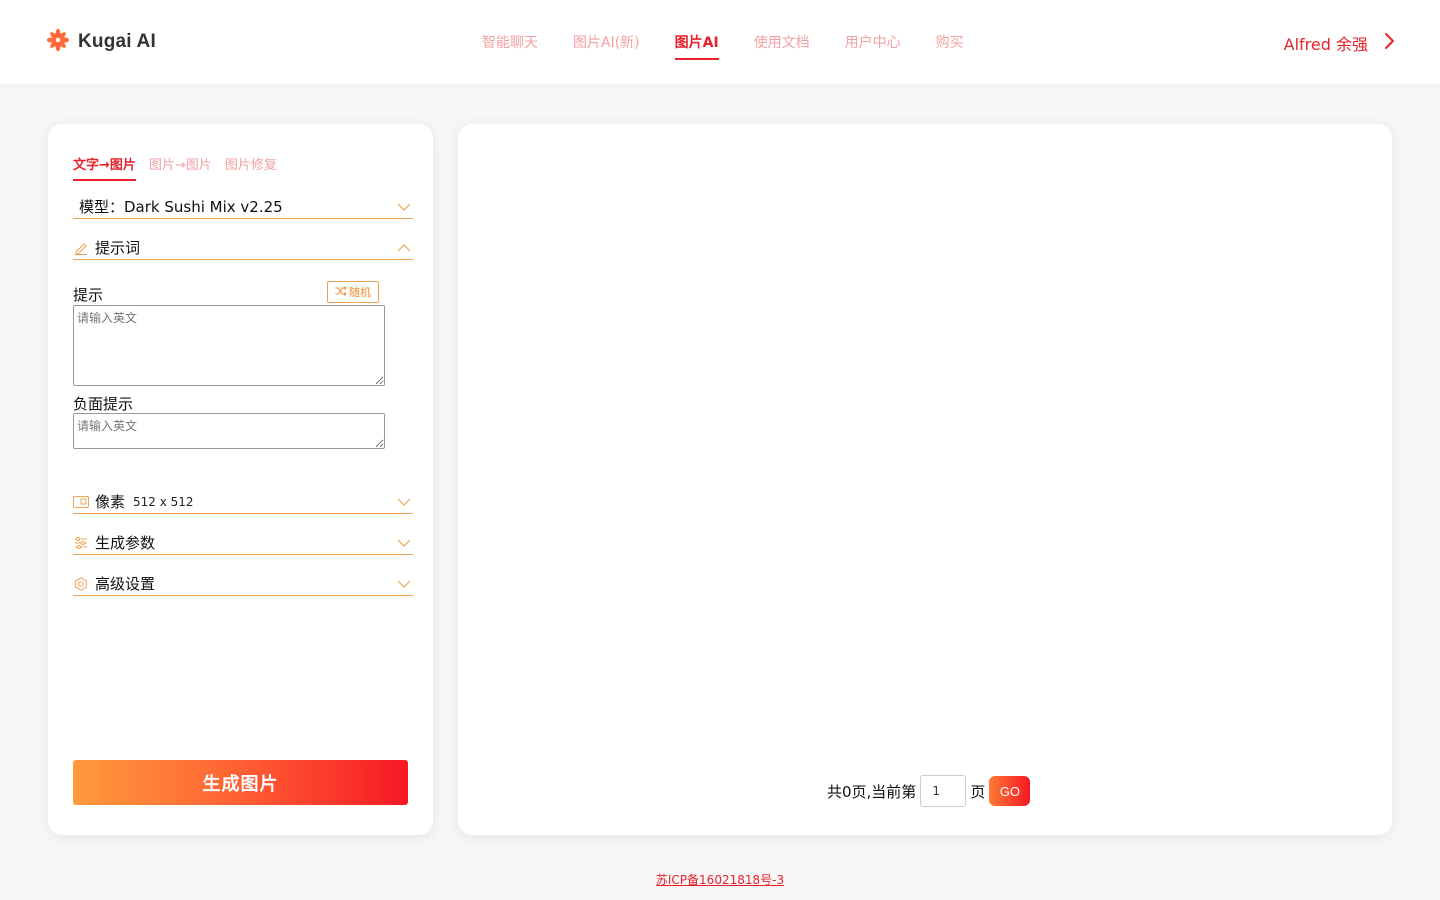 This screenshot has width=1440, height=900. What do you see at coordinates (229, 431) in the screenshot?
I see `negative-prompt-input` at bounding box center [229, 431].